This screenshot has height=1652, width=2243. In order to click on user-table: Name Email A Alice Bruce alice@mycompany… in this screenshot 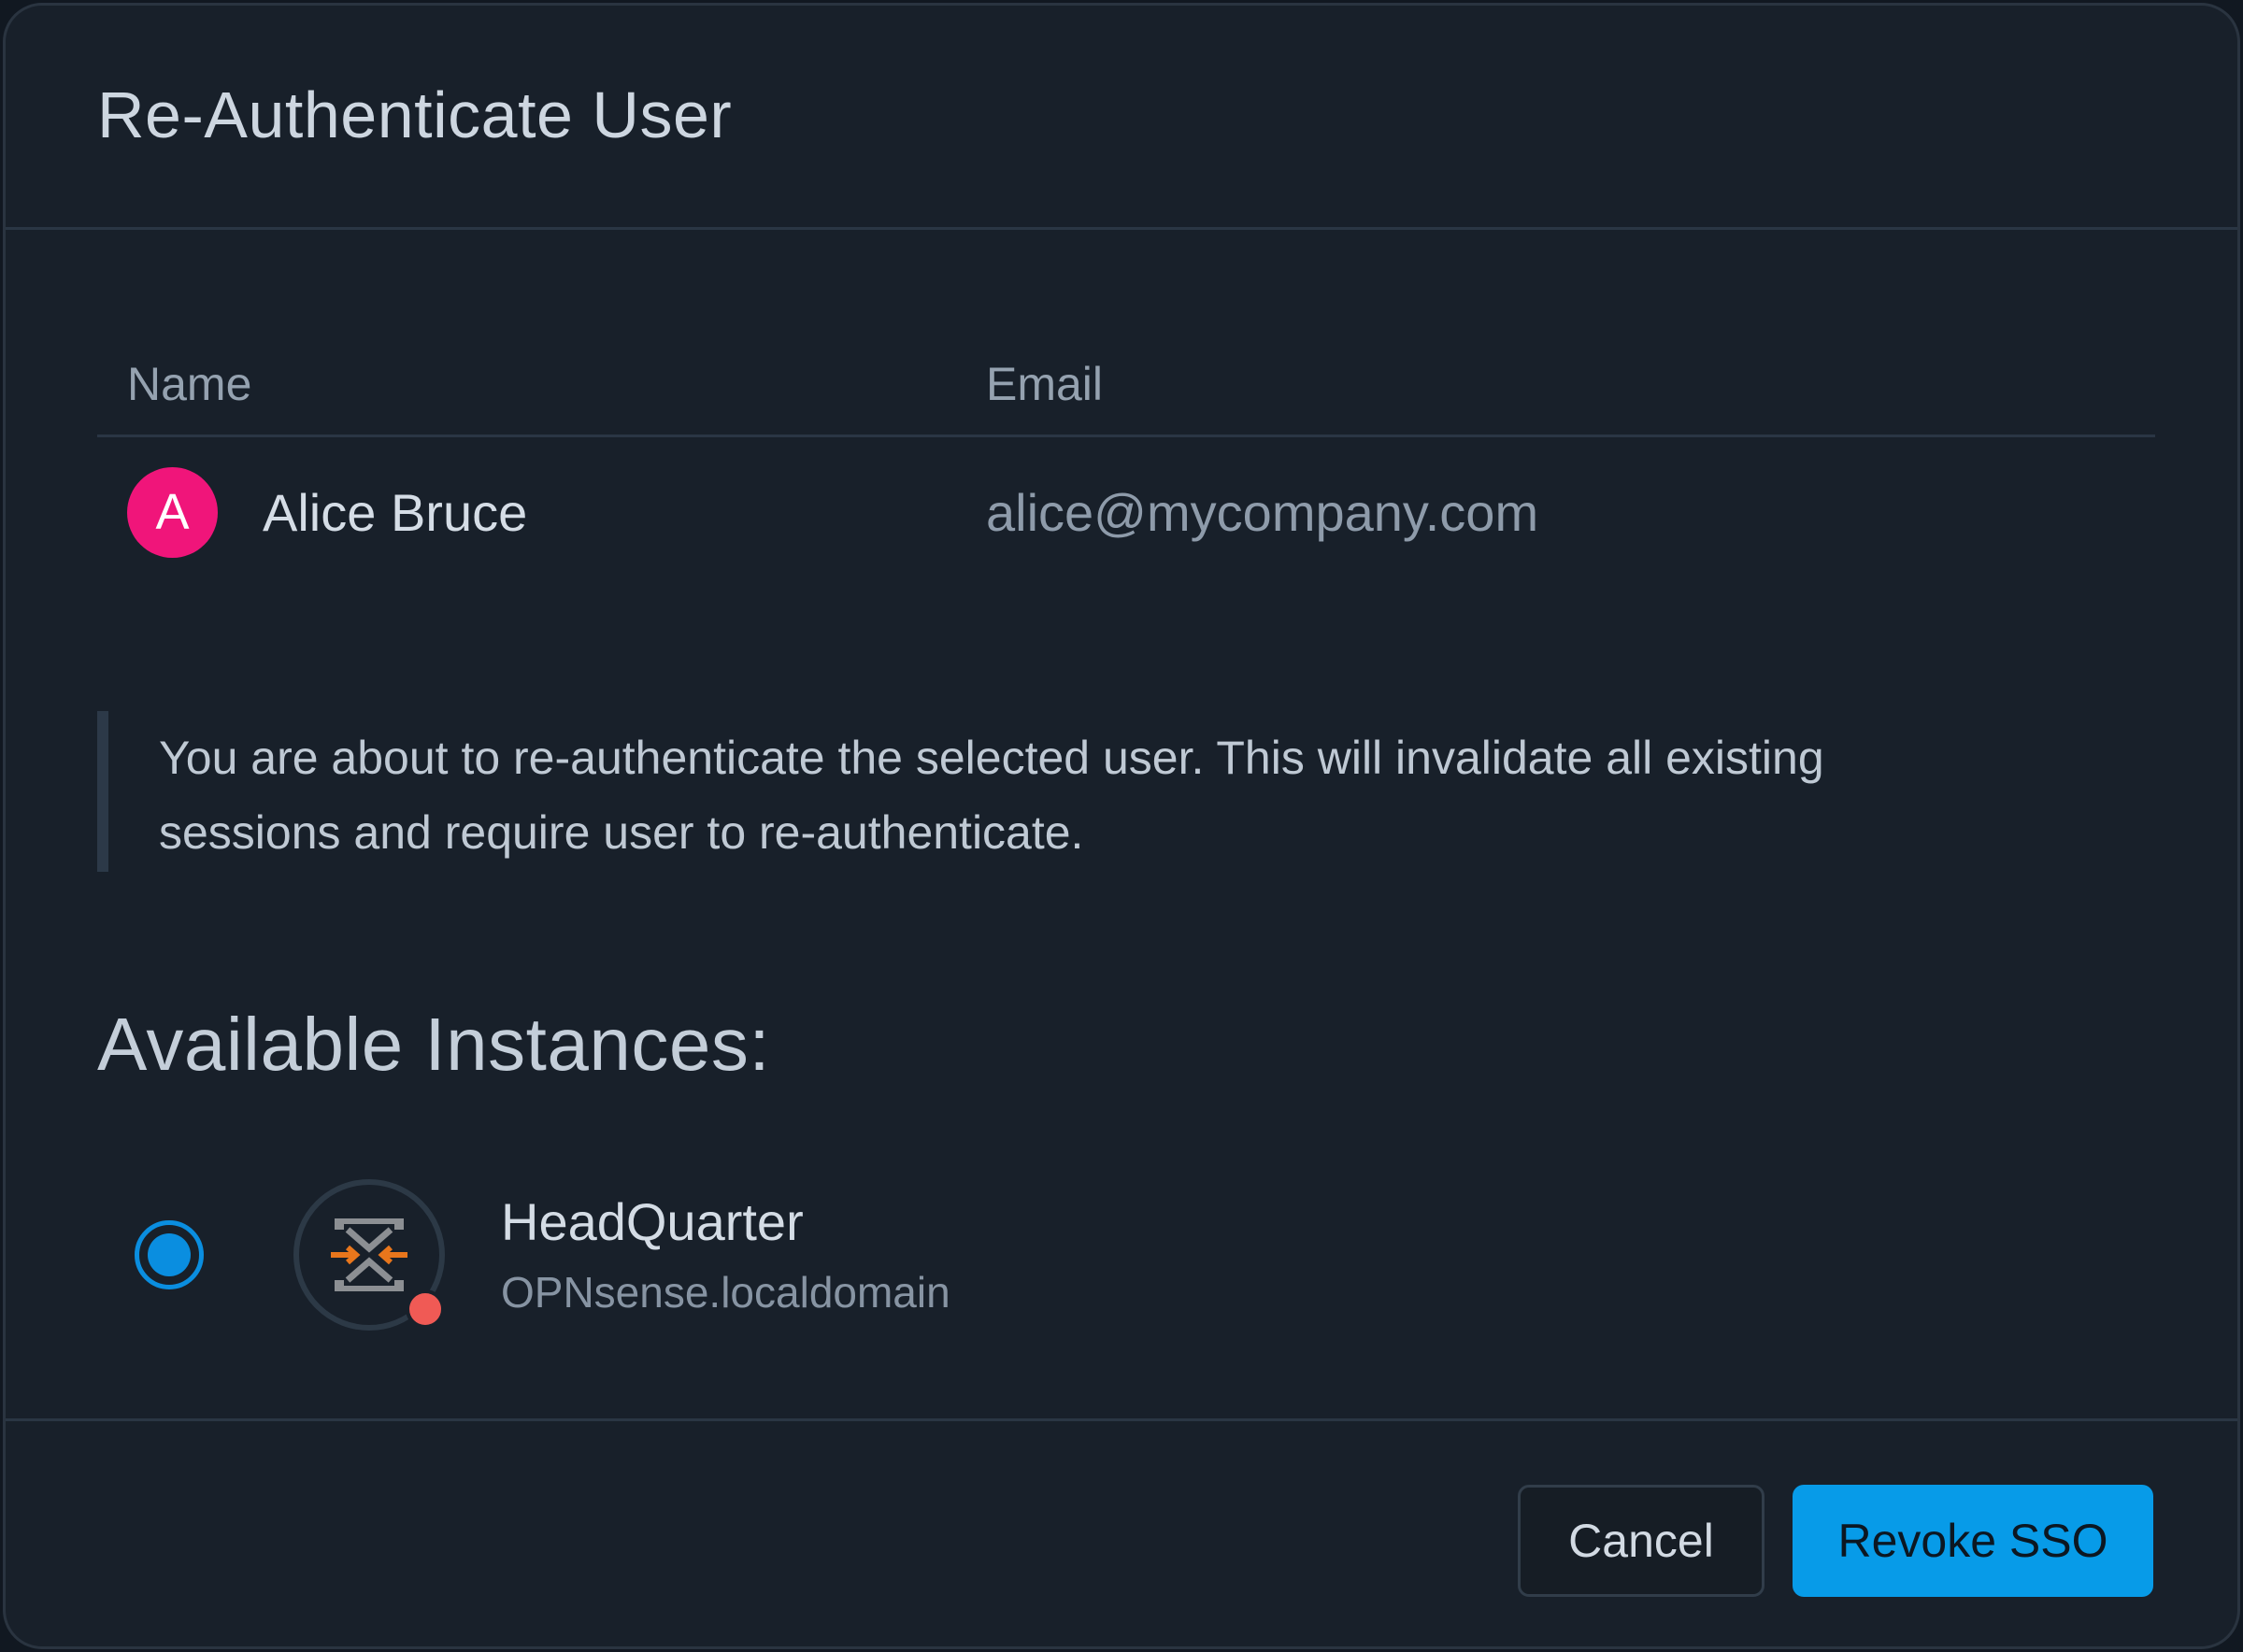, I will do `click(1126, 460)`.